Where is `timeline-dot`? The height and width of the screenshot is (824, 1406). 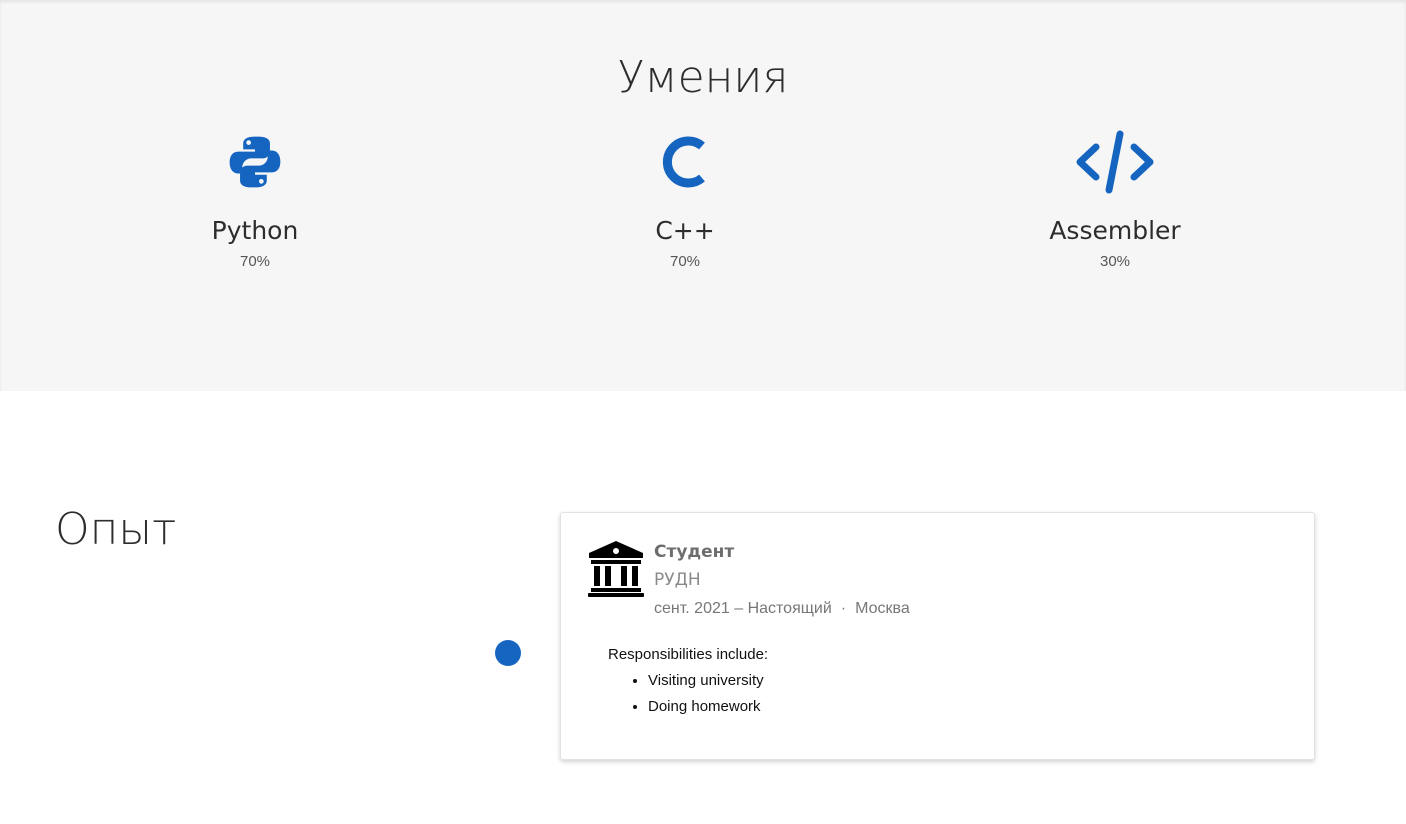
timeline-dot is located at coordinates (508, 653).